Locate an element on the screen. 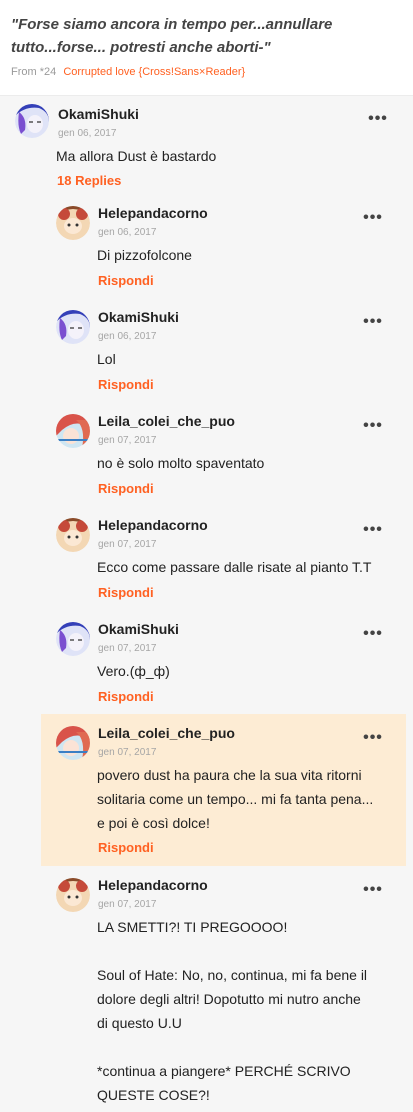  comment-username: OkamiShuki is located at coordinates (98, 114).